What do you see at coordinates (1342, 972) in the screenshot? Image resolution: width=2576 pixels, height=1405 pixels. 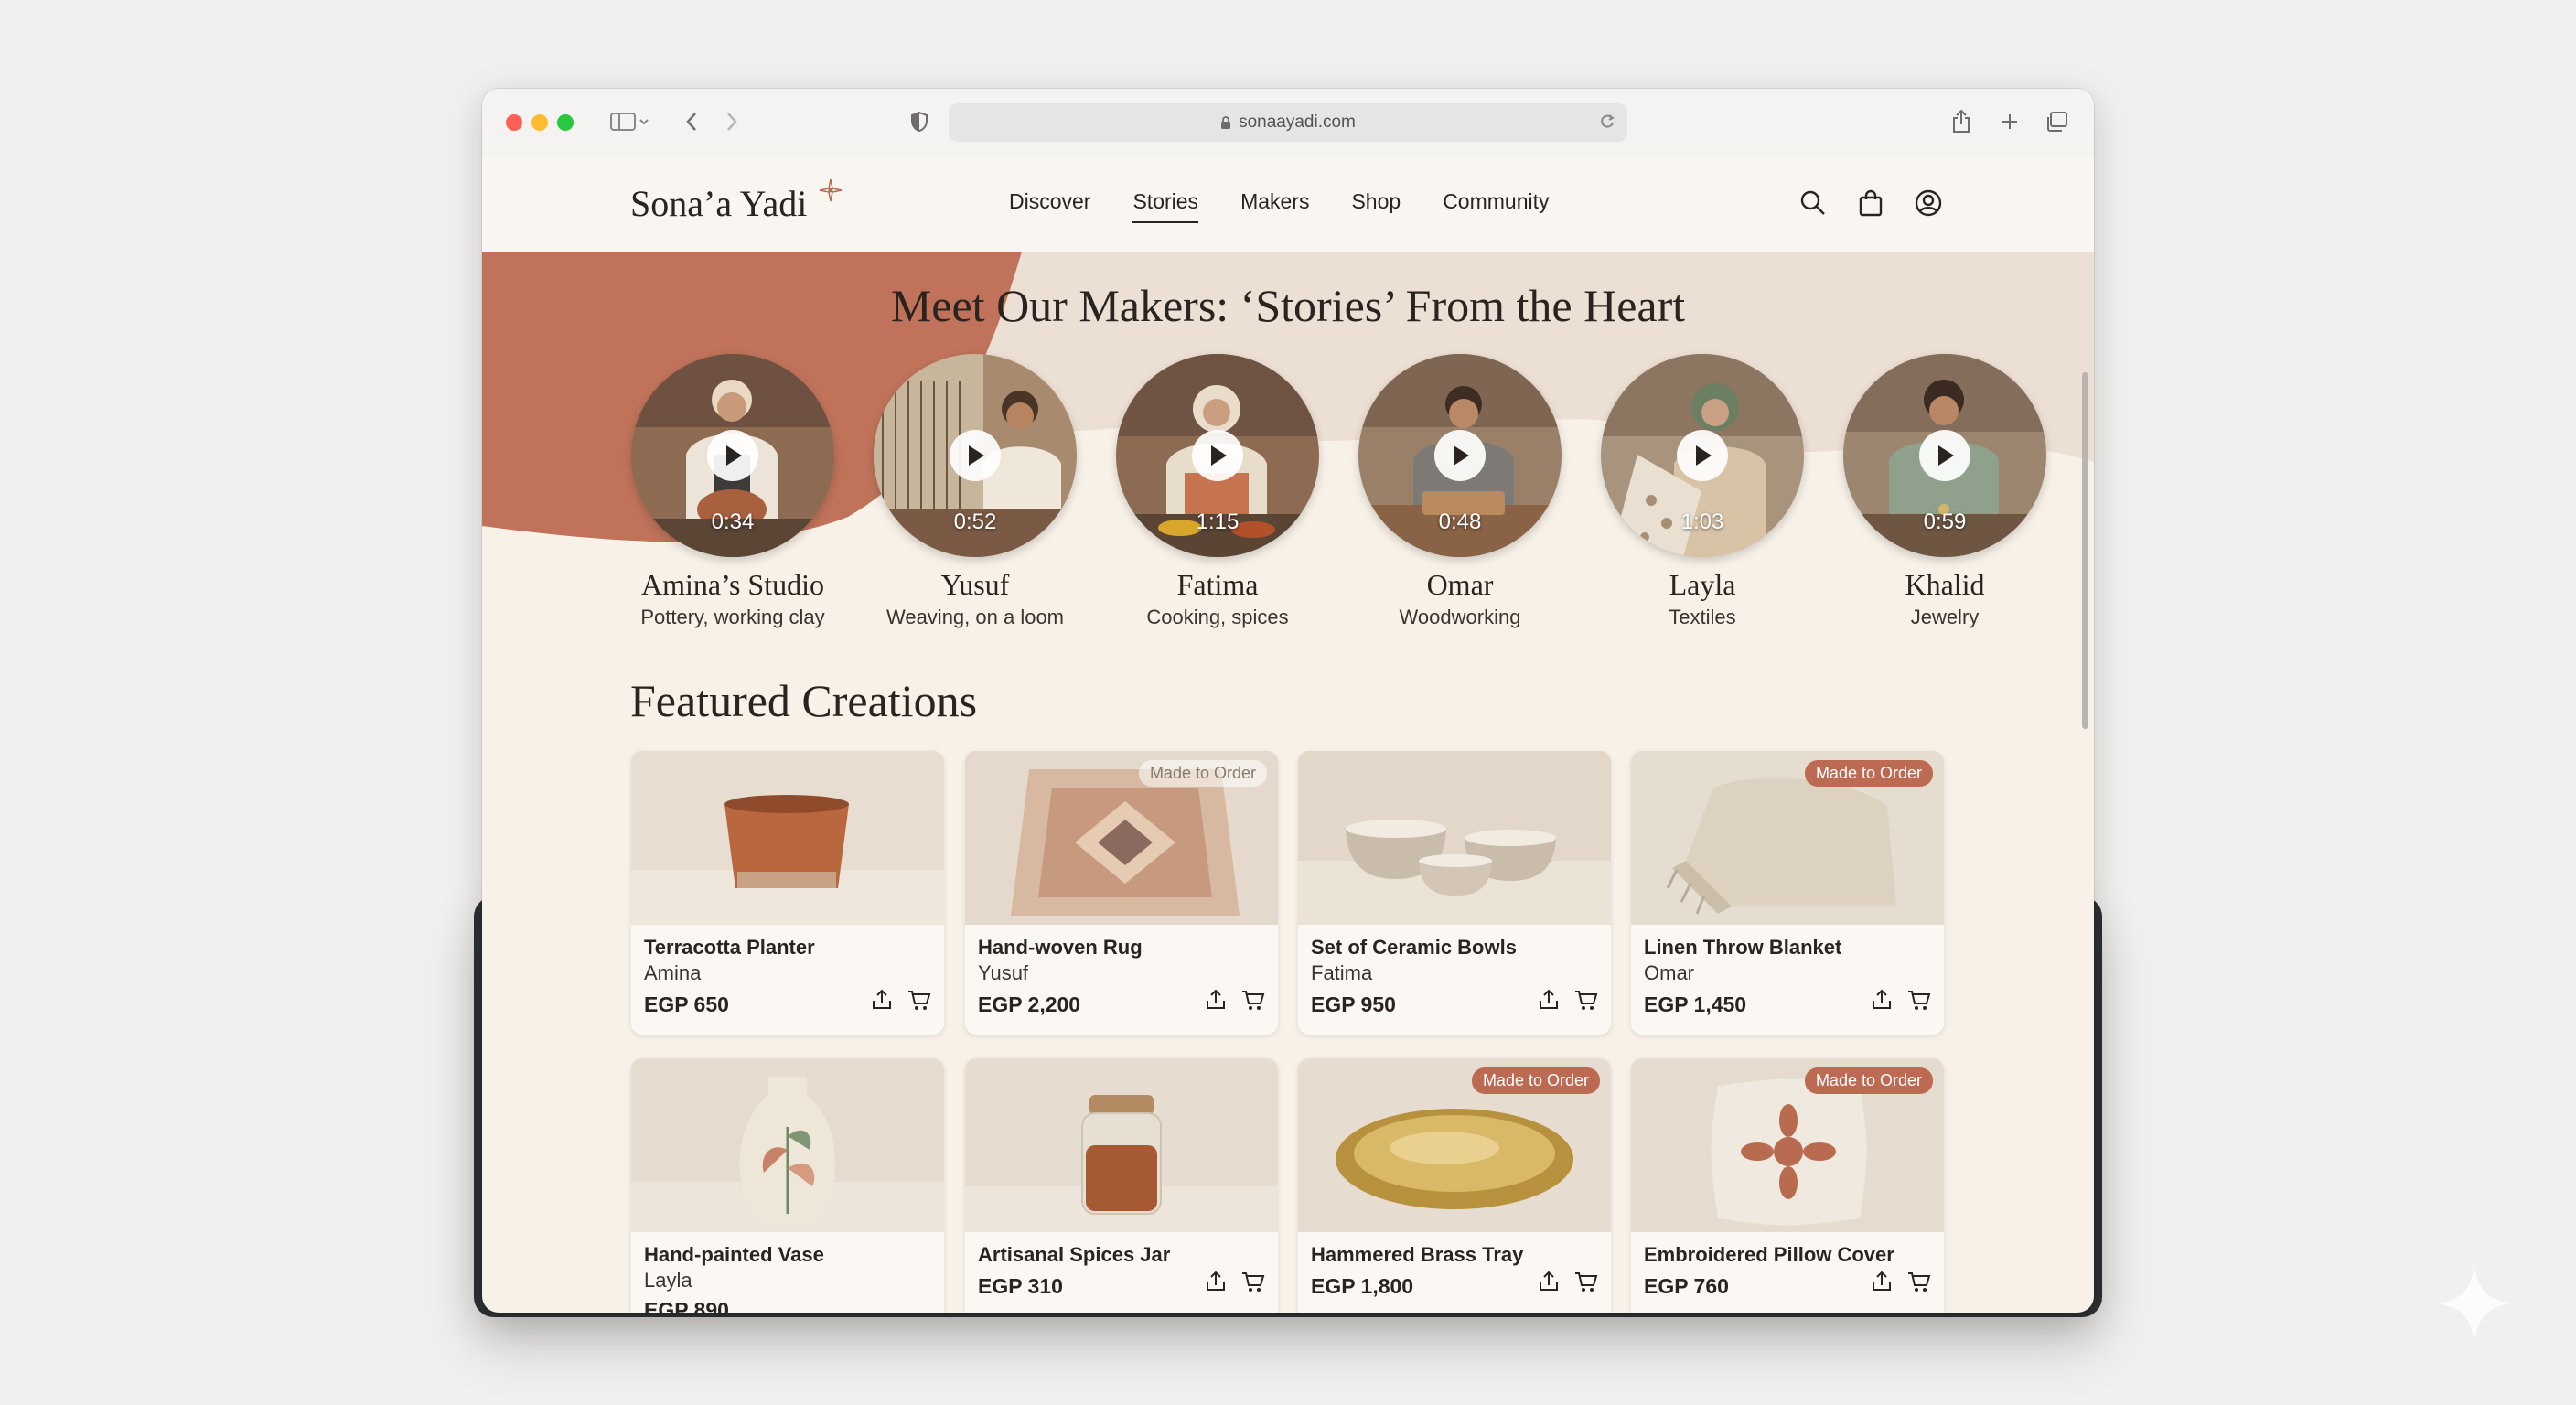 I see `product-maker: Fatima` at bounding box center [1342, 972].